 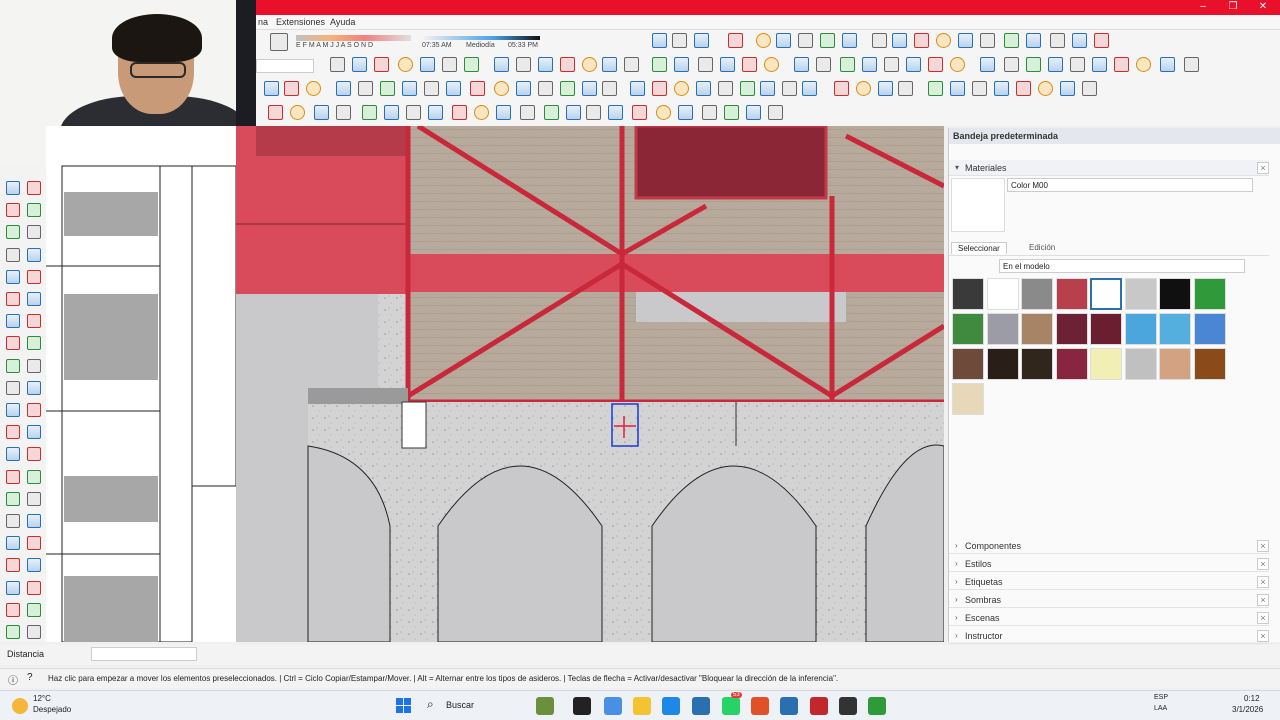 I want to click on selected-element, so click(x=625, y=425).